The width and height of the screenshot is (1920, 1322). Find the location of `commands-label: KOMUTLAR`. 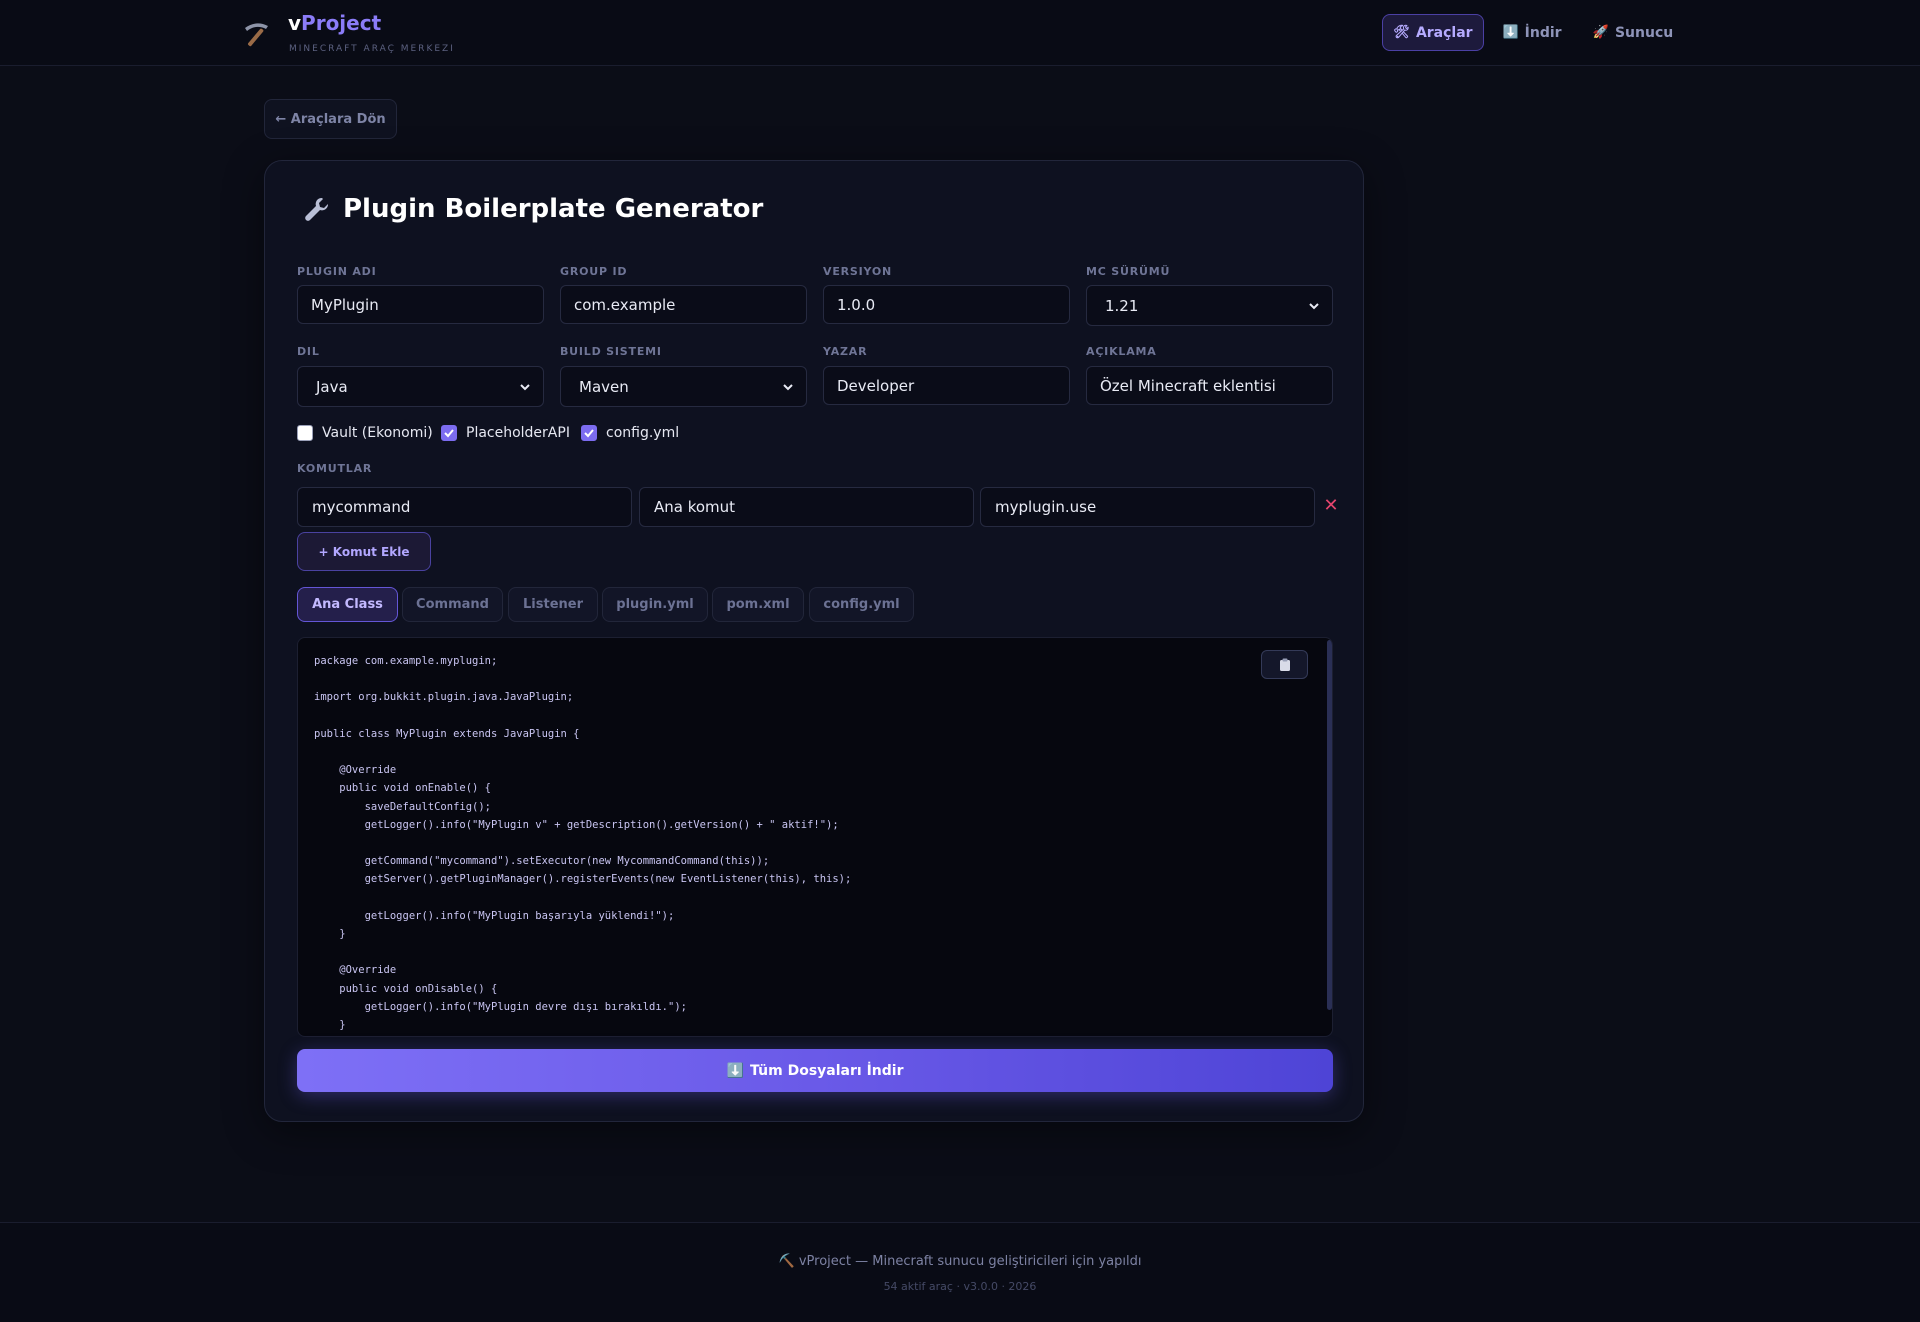

commands-label: KOMUTLAR is located at coordinates (335, 468).